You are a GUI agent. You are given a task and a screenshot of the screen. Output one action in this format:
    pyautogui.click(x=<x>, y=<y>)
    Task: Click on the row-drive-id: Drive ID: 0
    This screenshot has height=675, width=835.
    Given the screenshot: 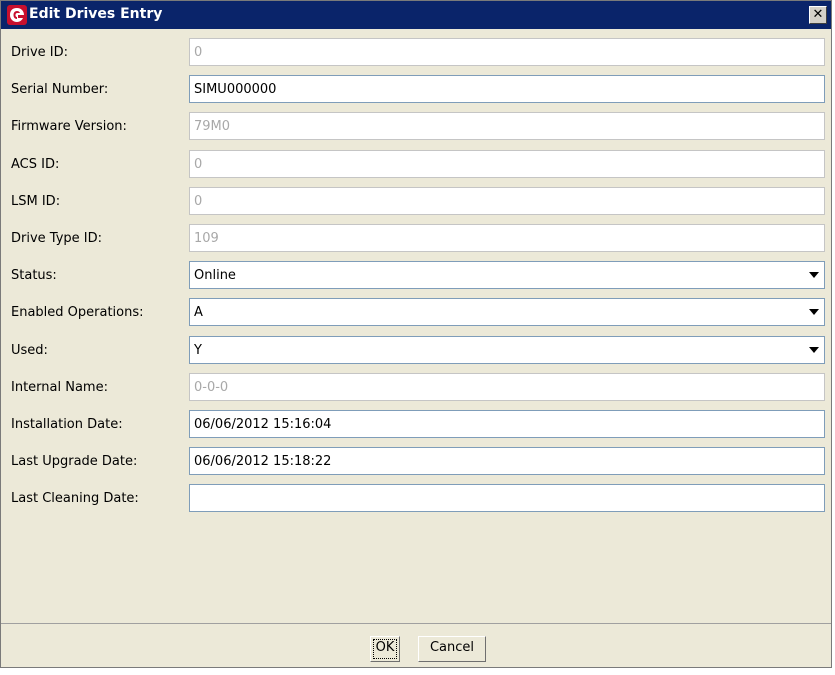 What is the action you would take?
    pyautogui.click(x=416, y=53)
    